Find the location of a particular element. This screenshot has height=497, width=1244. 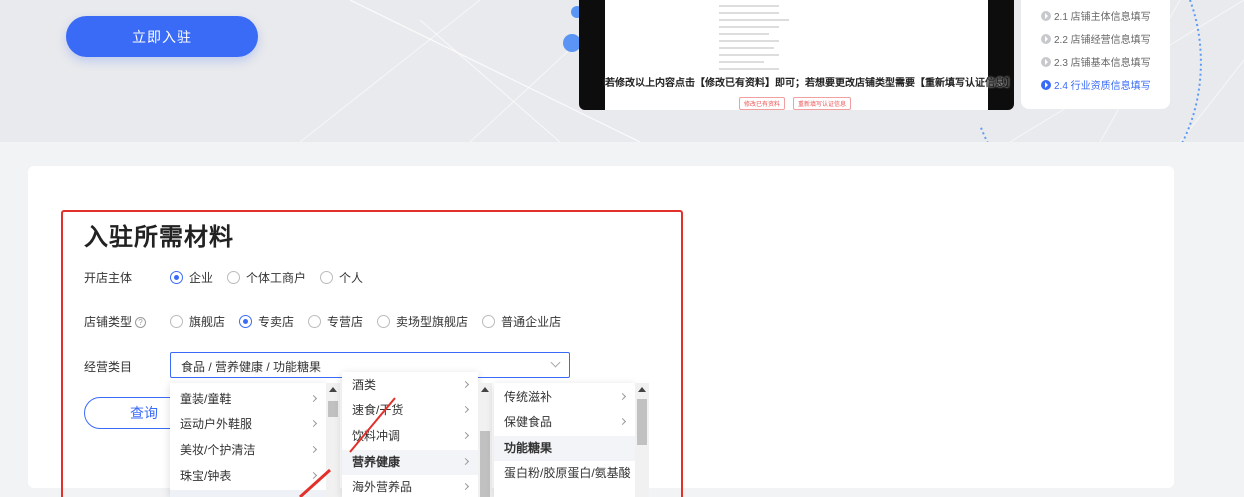

cascader-option-selected: 营养健康 is located at coordinates (410, 462).